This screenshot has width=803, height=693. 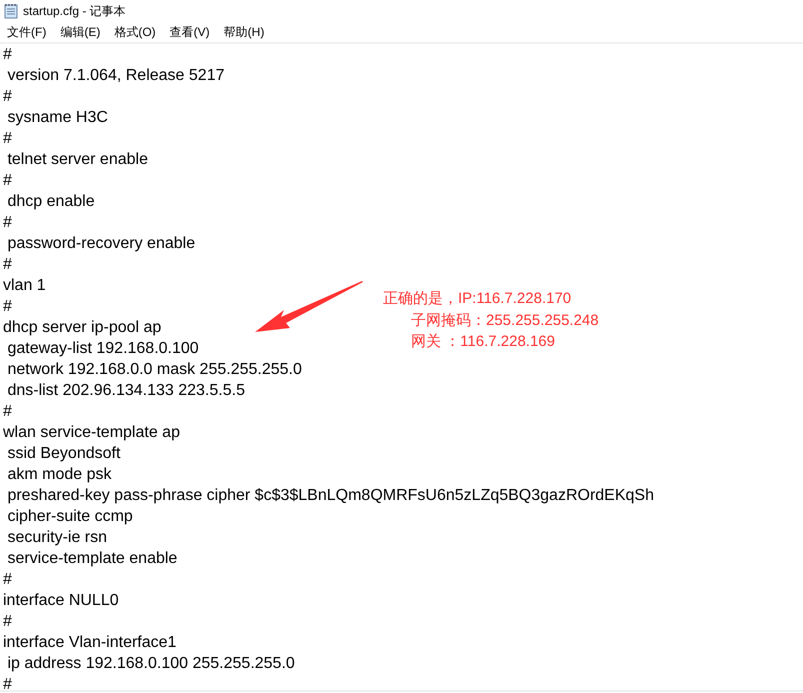 I want to click on code-line: interface NULL0, so click(x=61, y=601).